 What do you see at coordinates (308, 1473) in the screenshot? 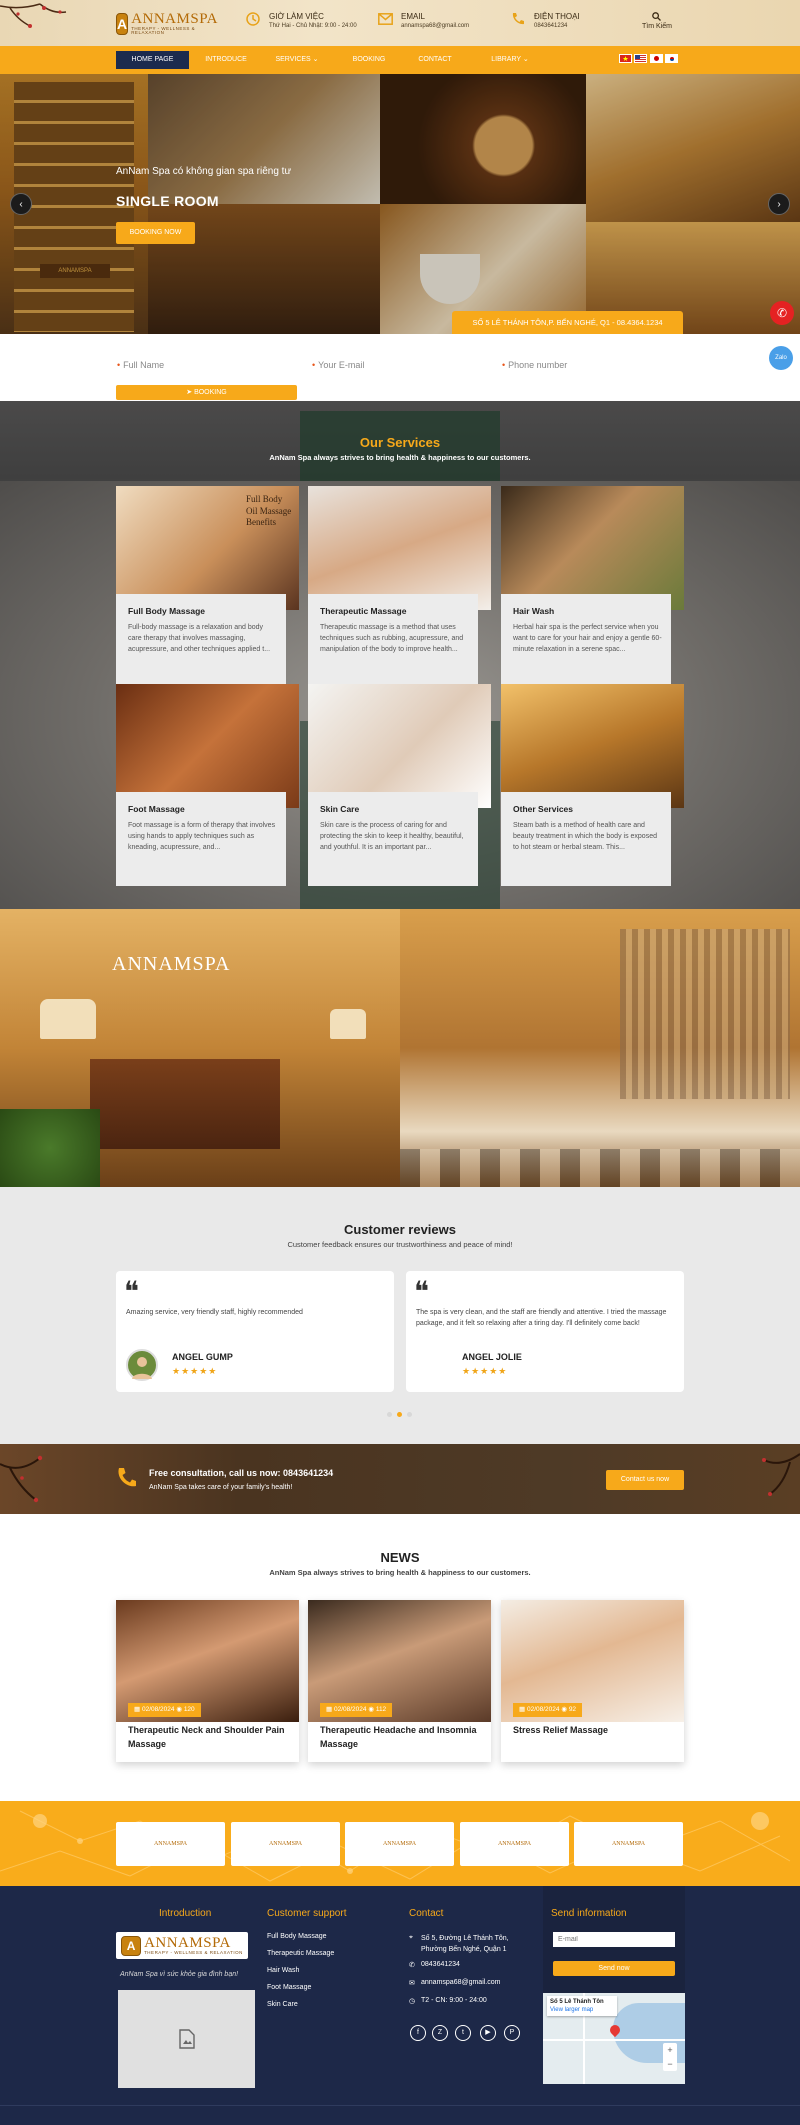
I see `consult-phone: 0843641234` at bounding box center [308, 1473].